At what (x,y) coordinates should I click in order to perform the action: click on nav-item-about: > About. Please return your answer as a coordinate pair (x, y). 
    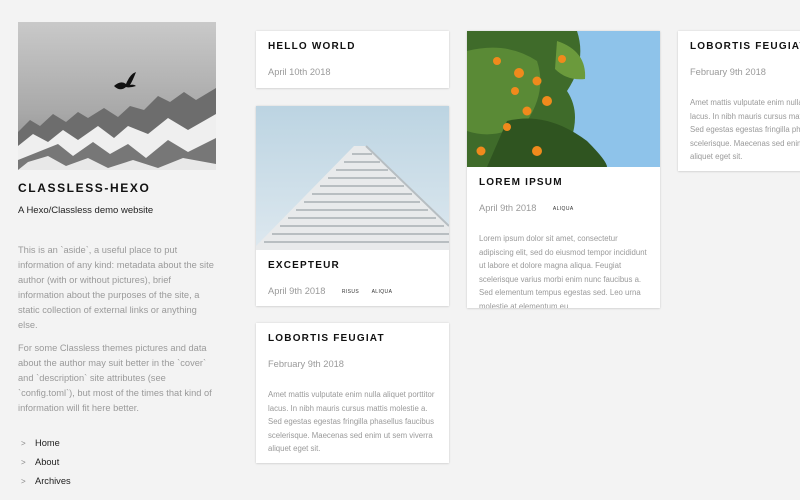
    Looking at the image, I should click on (118, 462).